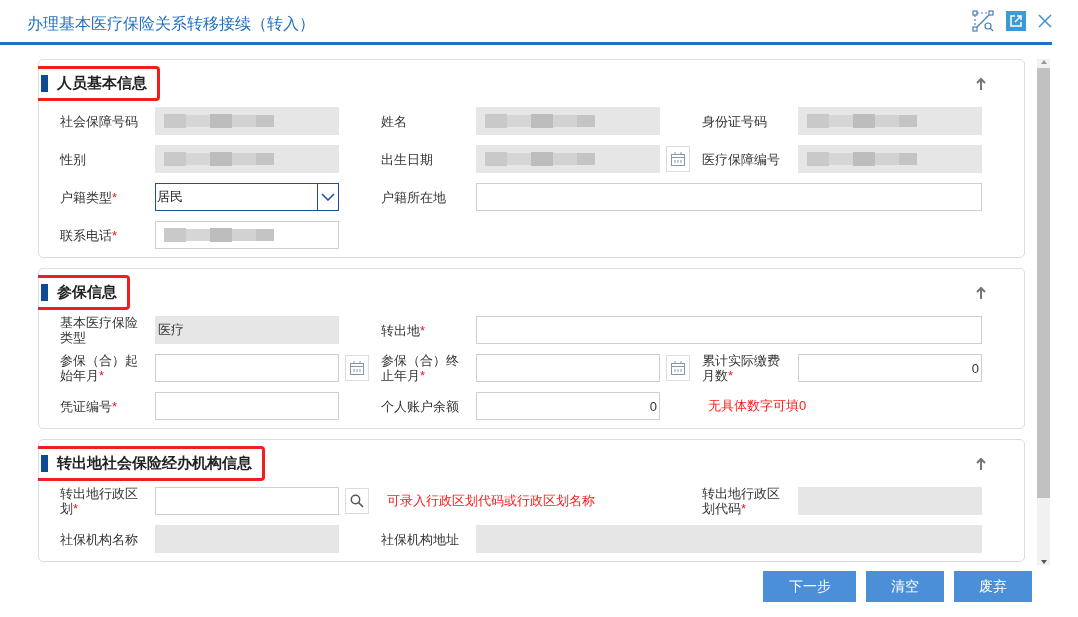 This screenshot has height=617, width=1078. I want to click on field-label: 凭证编号*, so click(89, 406).